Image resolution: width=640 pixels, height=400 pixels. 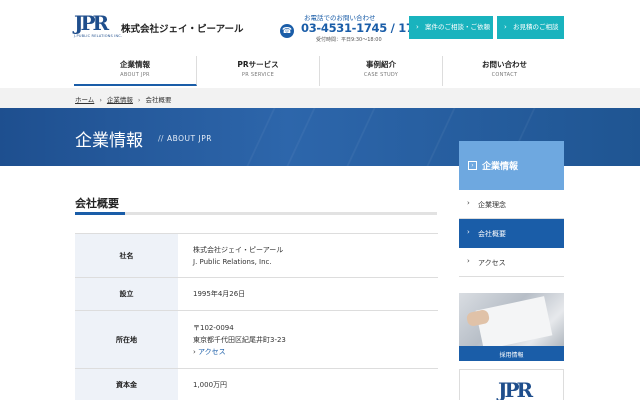 I want to click on row-value-line: 1995年4月26日, so click(x=219, y=294).